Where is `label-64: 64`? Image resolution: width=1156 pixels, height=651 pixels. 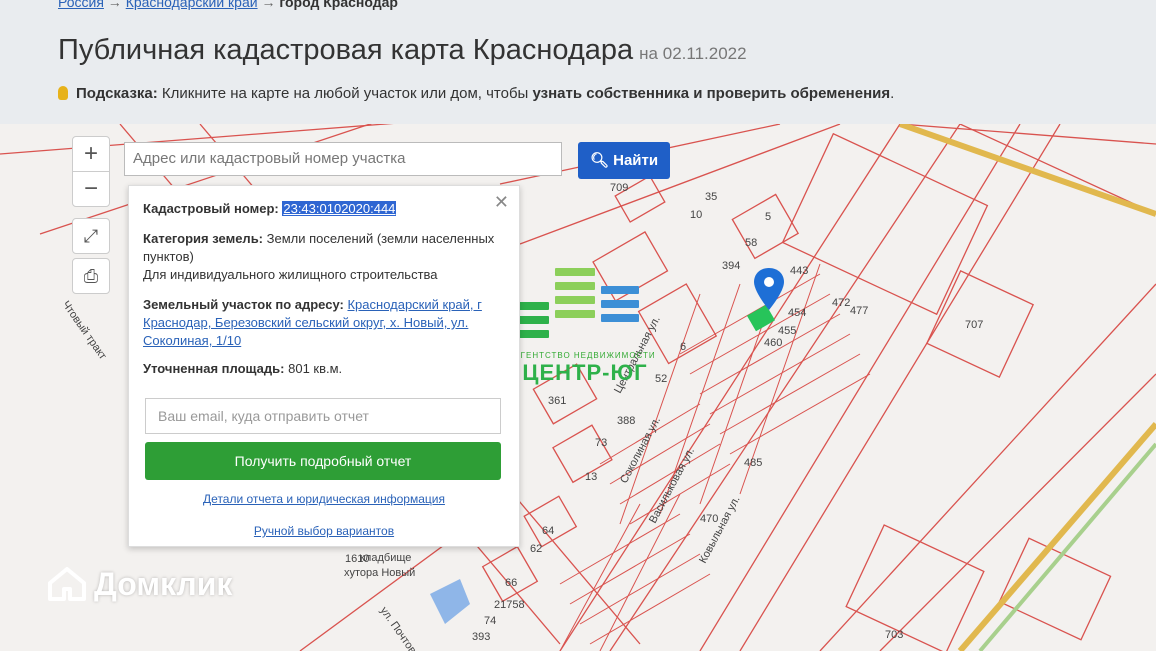
label-64: 64 is located at coordinates (548, 531).